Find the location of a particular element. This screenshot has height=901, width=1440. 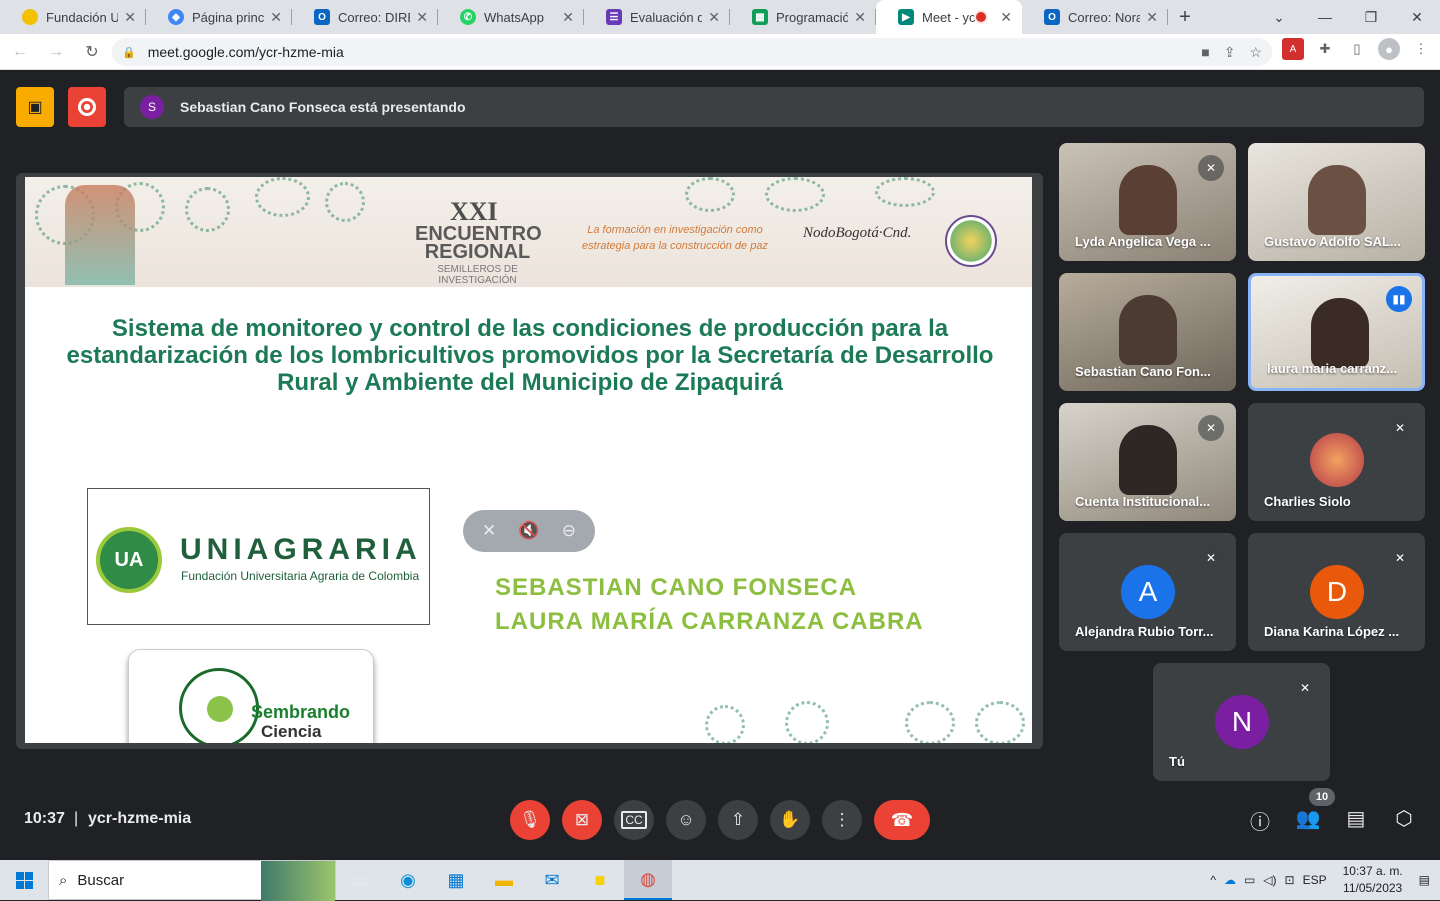

file-explorer-icon: ▬ is located at coordinates (504, 880).